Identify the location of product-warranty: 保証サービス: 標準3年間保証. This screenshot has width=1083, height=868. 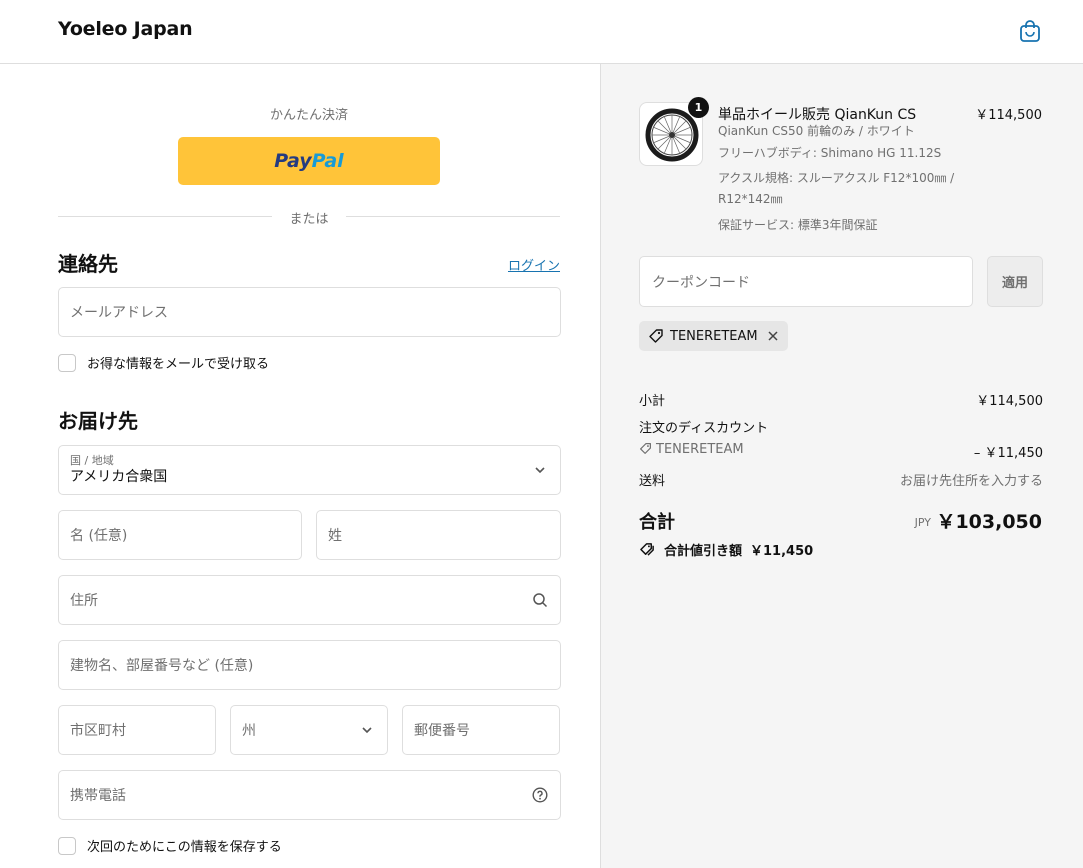
(798, 225).